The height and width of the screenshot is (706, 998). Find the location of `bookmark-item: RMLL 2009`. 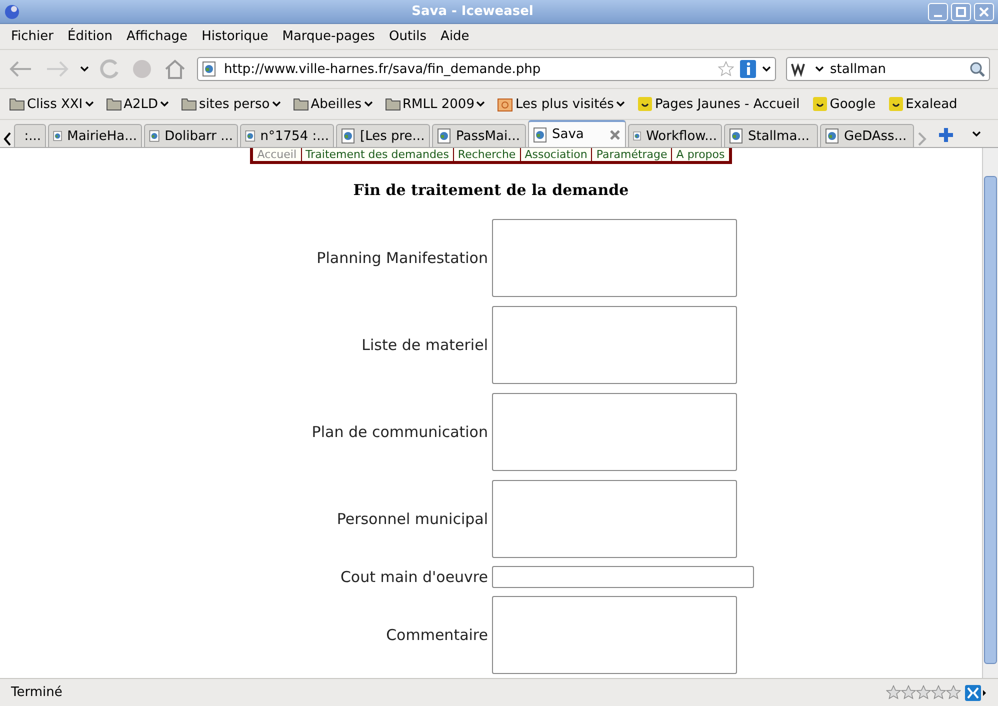

bookmark-item: RMLL 2009 is located at coordinates (435, 104).